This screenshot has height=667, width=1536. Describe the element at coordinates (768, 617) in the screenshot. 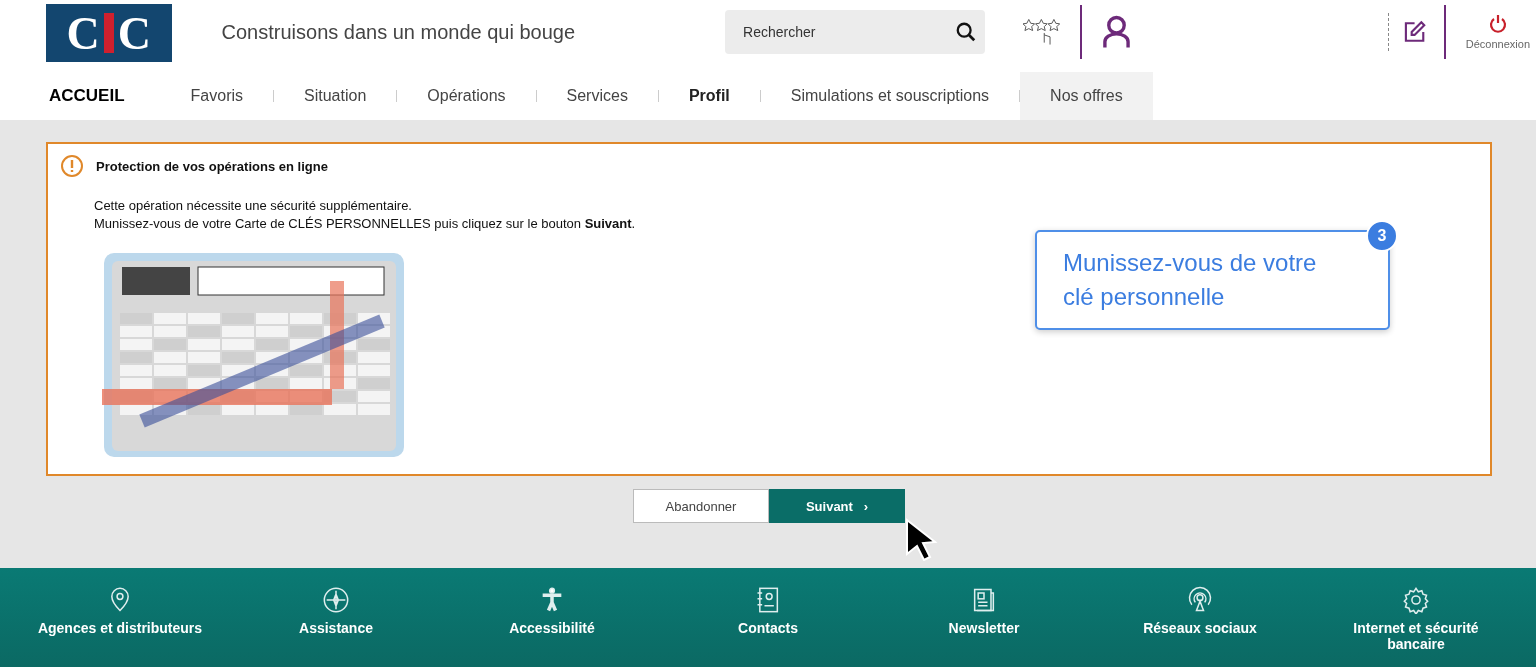

I see `footer-link: Contacts` at that location.